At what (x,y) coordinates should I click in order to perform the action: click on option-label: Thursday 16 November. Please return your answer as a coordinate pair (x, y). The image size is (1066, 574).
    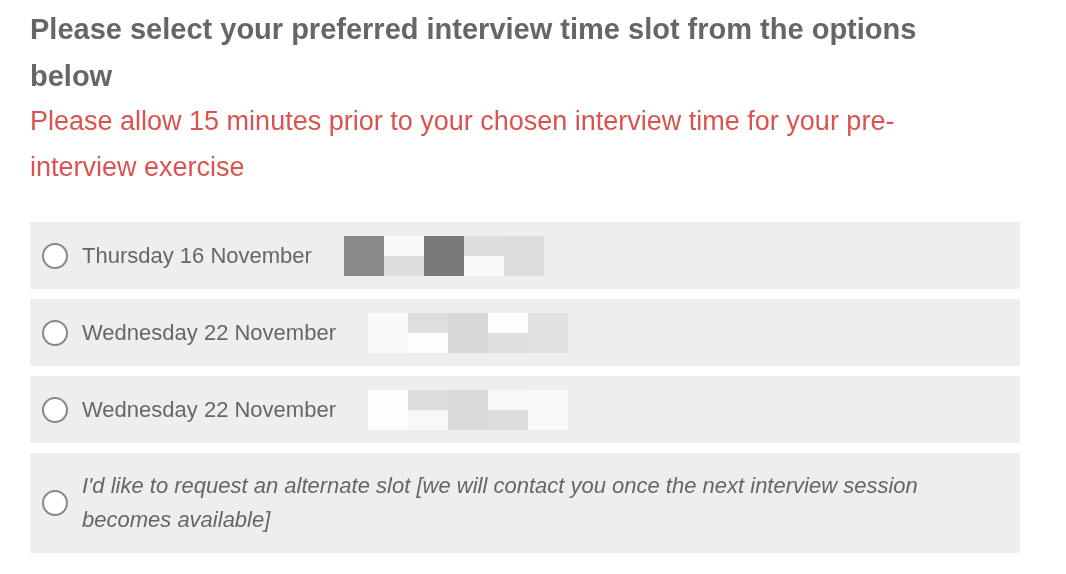
    Looking at the image, I should click on (197, 256).